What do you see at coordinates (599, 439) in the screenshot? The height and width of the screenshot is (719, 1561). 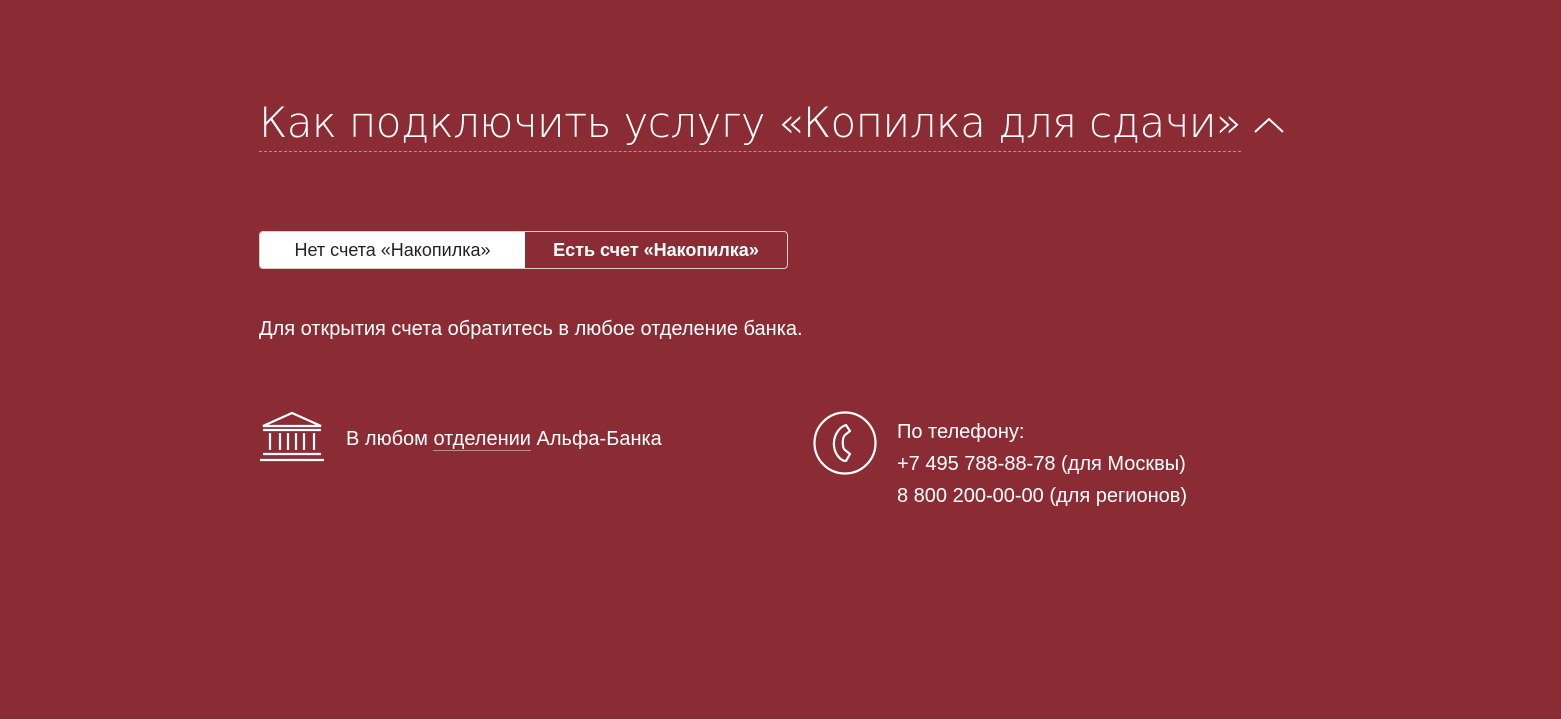 I see `branch-suffix: Альфа-Банка` at bounding box center [599, 439].